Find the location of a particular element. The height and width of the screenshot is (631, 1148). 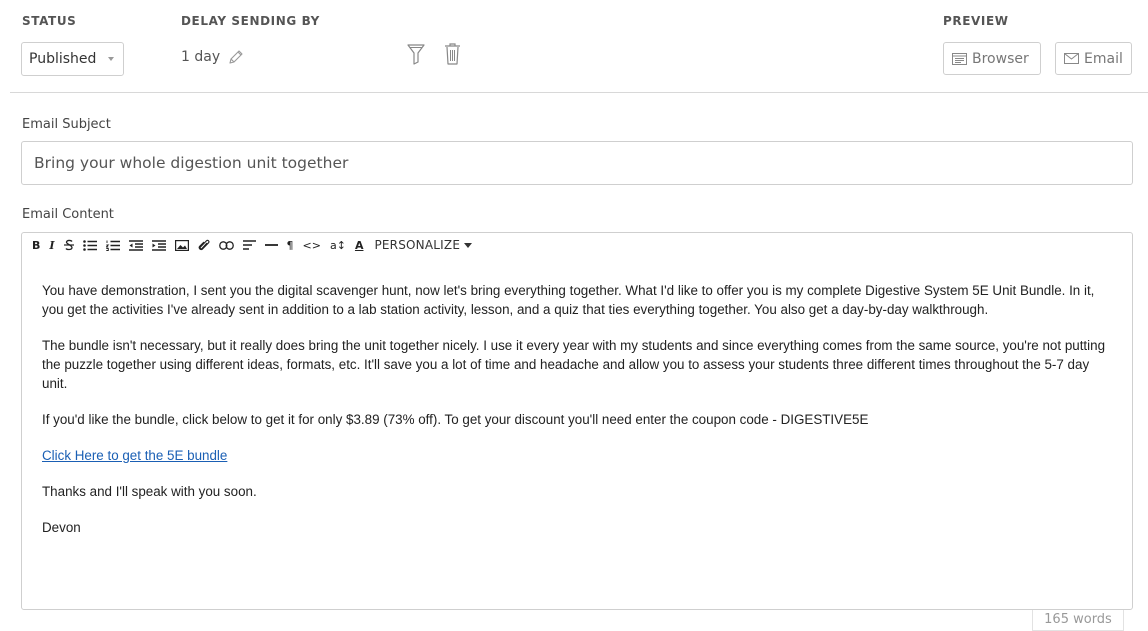

image-icon is located at coordinates (181, 245).